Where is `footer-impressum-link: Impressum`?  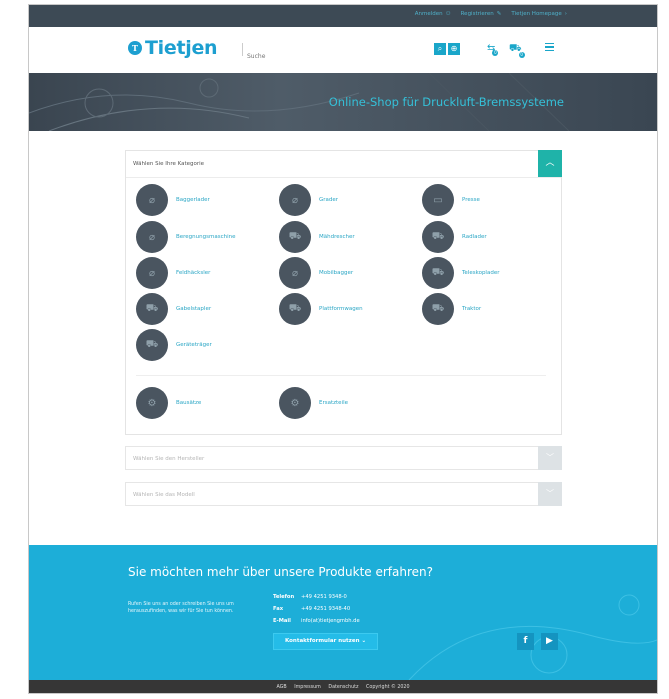
footer-impressum-link: Impressum is located at coordinates (307, 687).